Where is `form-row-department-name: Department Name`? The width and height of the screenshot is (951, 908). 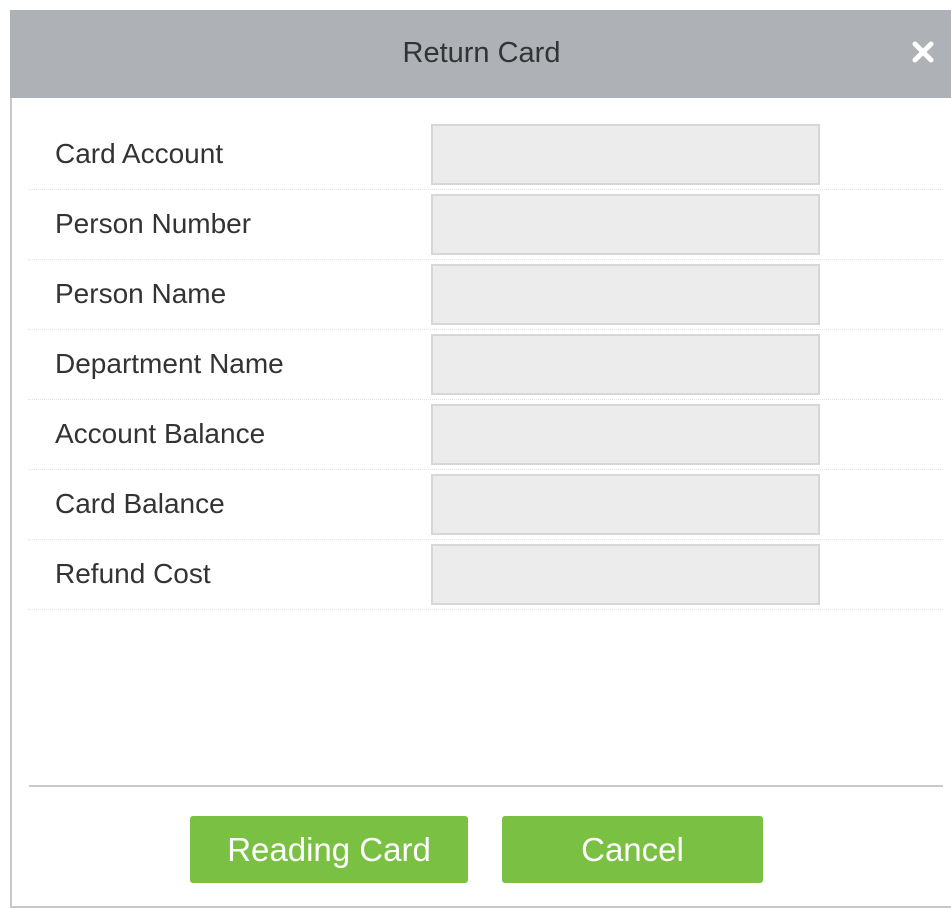
form-row-department-name: Department Name is located at coordinates (485, 365).